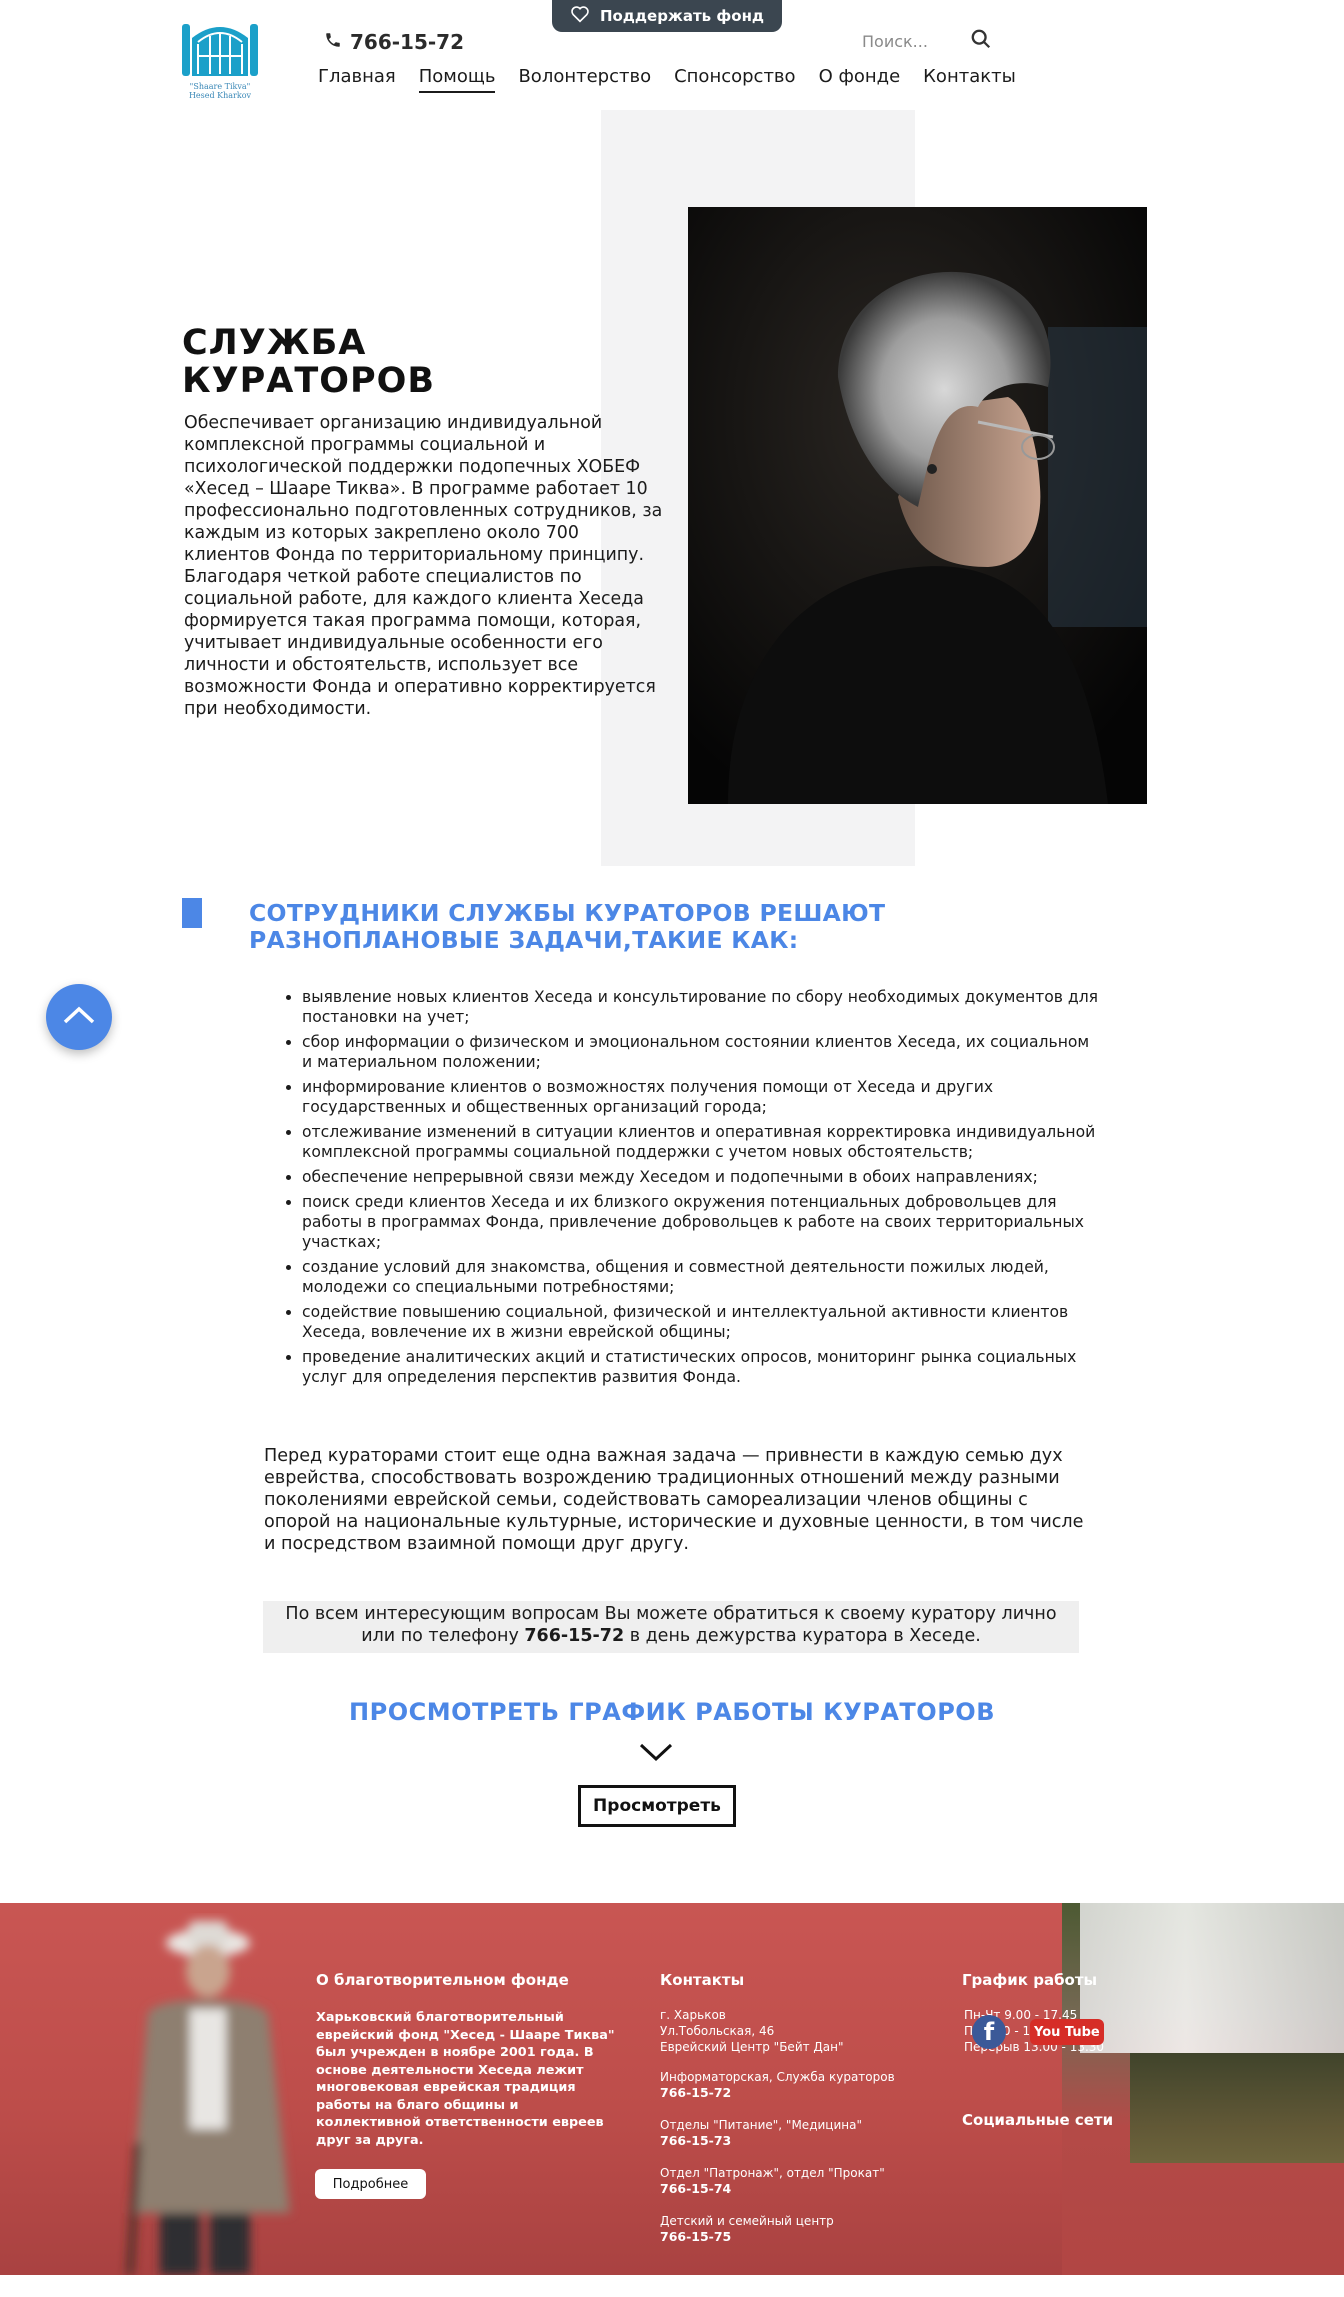 The image size is (1344, 2297). I want to click on phone-number: 766-15-72, so click(407, 42).